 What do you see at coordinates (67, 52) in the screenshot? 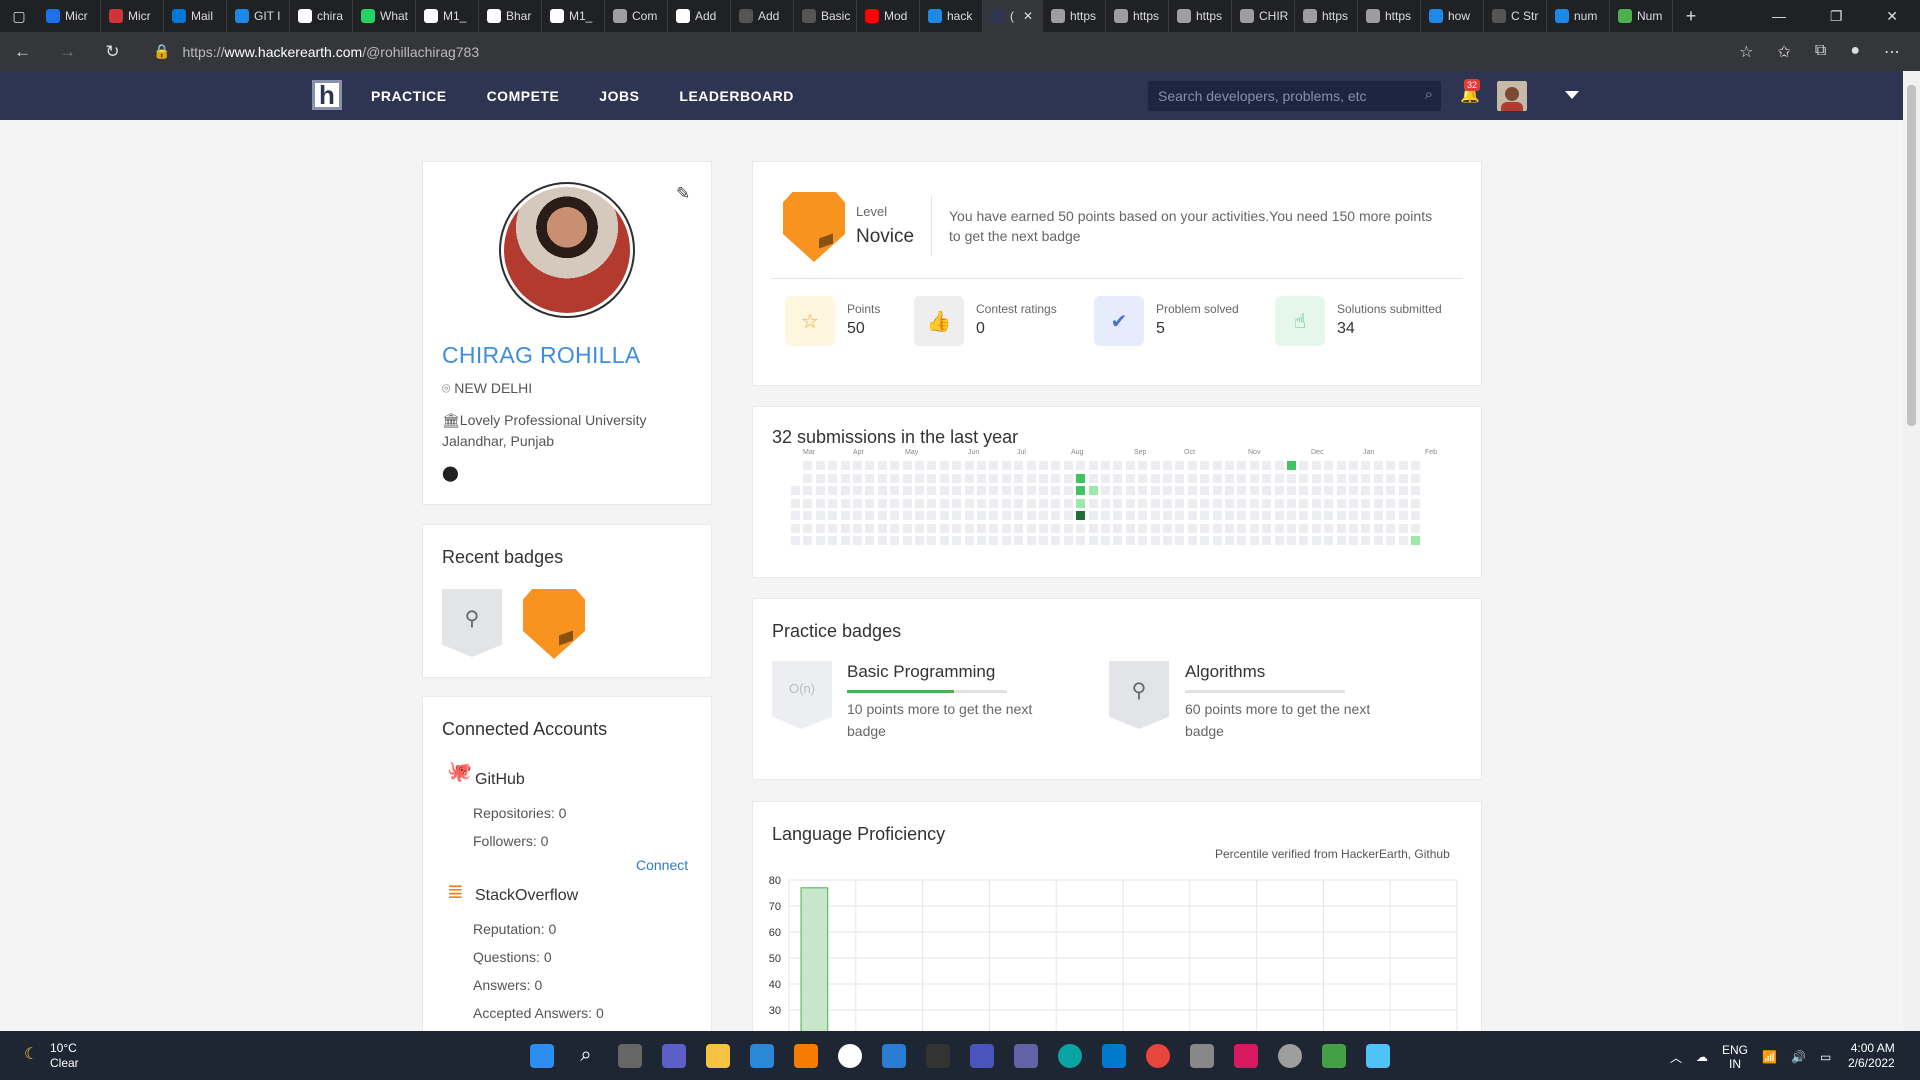
I see `forward-icon: →` at bounding box center [67, 52].